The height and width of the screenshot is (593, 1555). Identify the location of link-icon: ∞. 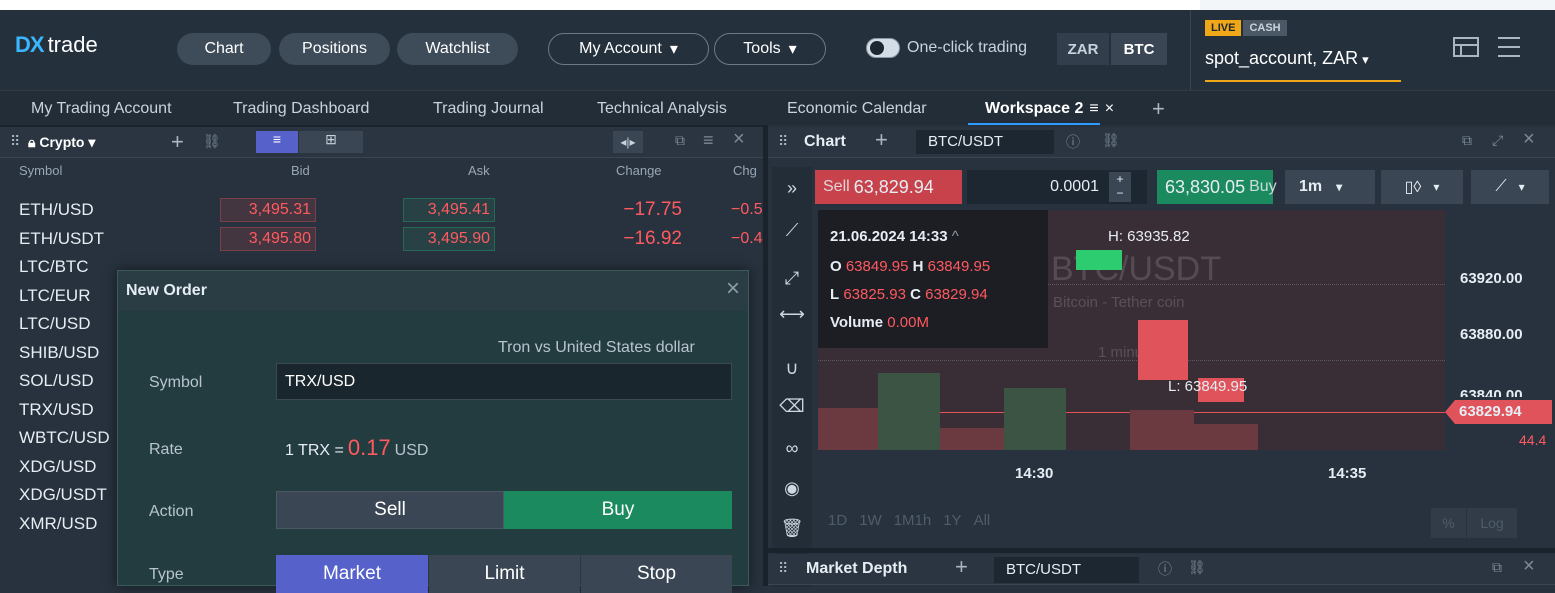
(792, 448).